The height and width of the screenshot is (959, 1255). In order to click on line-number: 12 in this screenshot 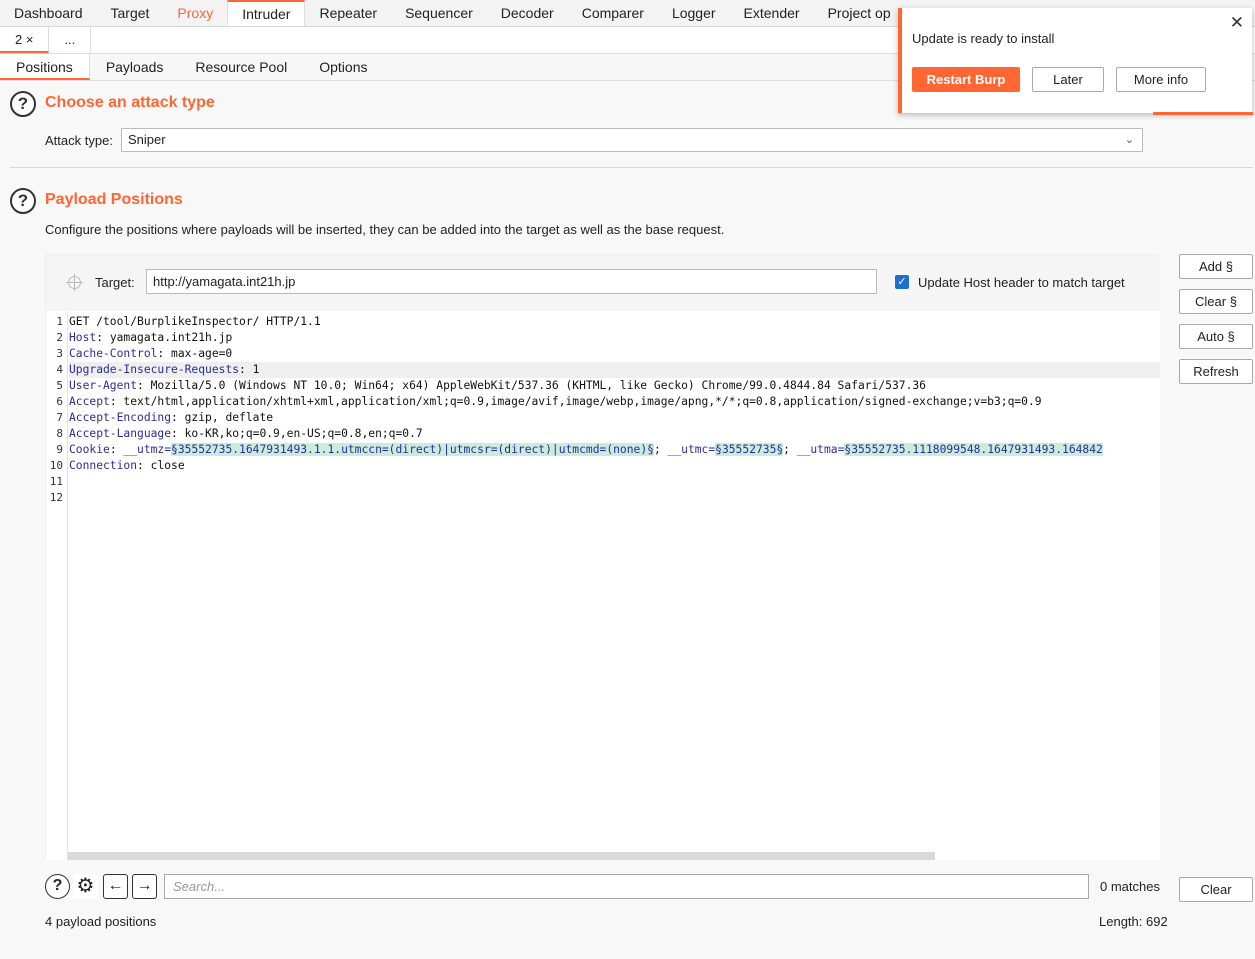, I will do `click(56, 497)`.